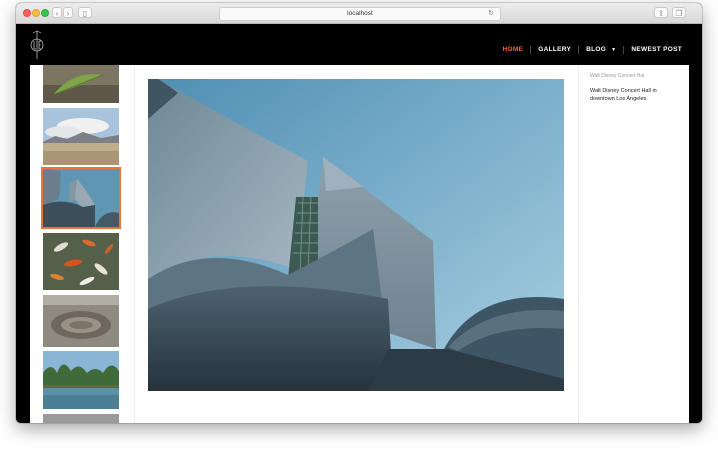 The height and width of the screenshot is (451, 718). I want to click on thumbnail-concert-hall, so click(81, 198).